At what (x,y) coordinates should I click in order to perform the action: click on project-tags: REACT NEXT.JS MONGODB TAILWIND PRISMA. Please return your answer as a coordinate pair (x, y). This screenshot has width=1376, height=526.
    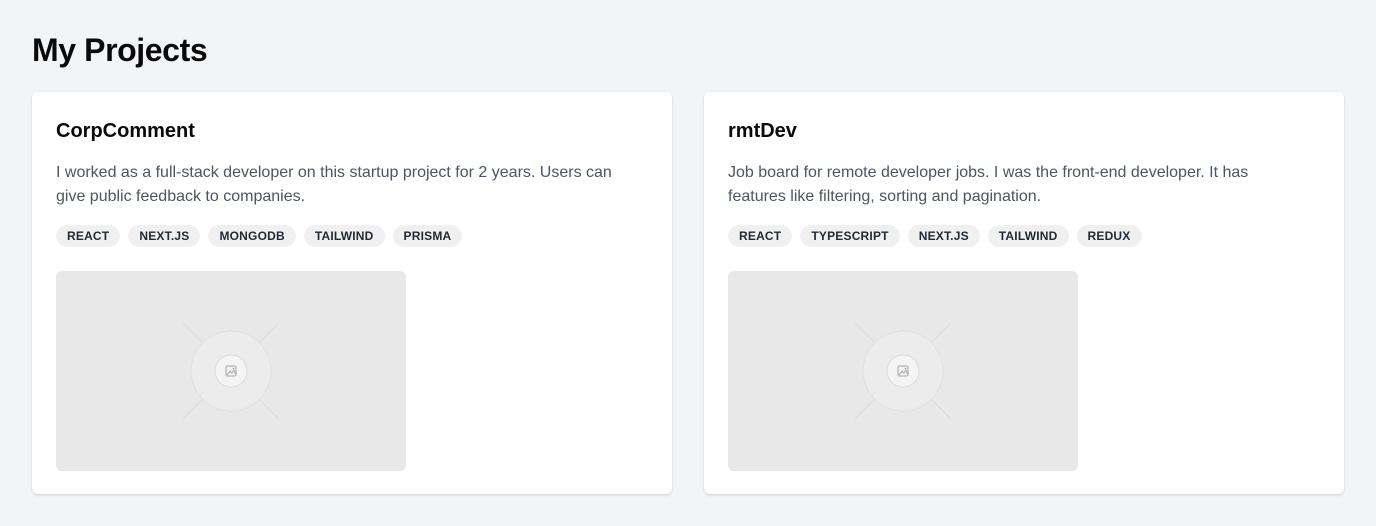
    Looking at the image, I should click on (352, 236).